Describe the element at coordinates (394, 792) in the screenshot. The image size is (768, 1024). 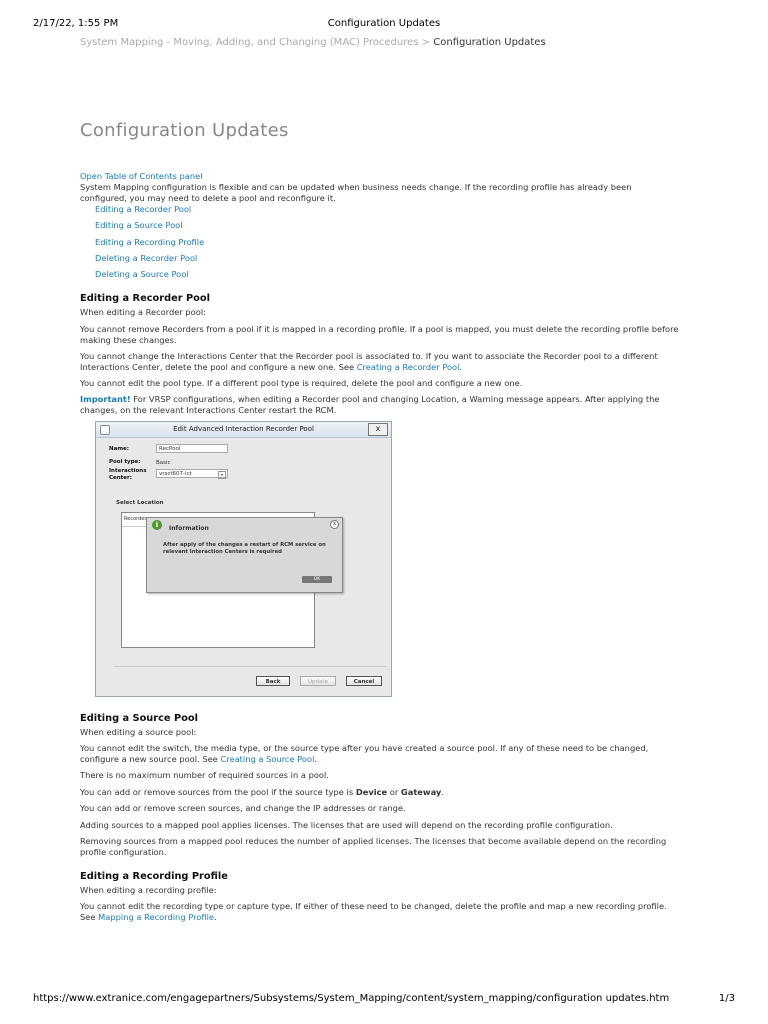
I see `source-pool-s1-or: or` at that location.